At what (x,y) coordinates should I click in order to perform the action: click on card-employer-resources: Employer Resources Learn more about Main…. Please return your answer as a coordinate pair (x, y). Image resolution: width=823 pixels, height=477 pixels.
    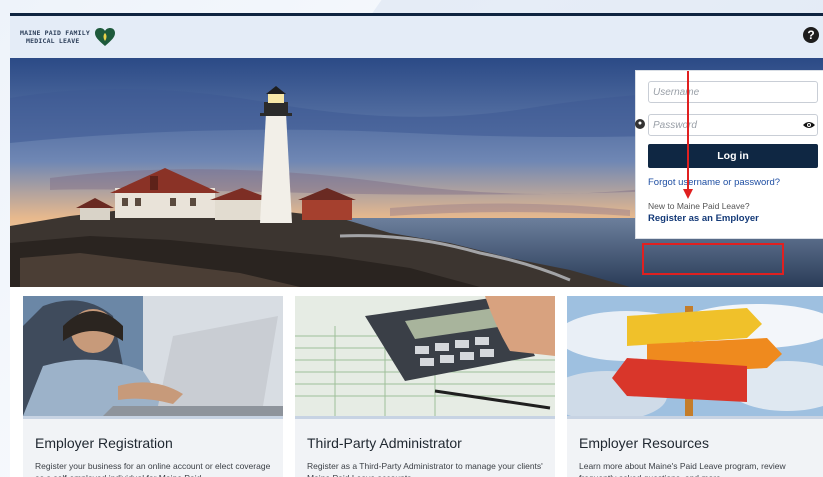
    Looking at the image, I should click on (695, 386).